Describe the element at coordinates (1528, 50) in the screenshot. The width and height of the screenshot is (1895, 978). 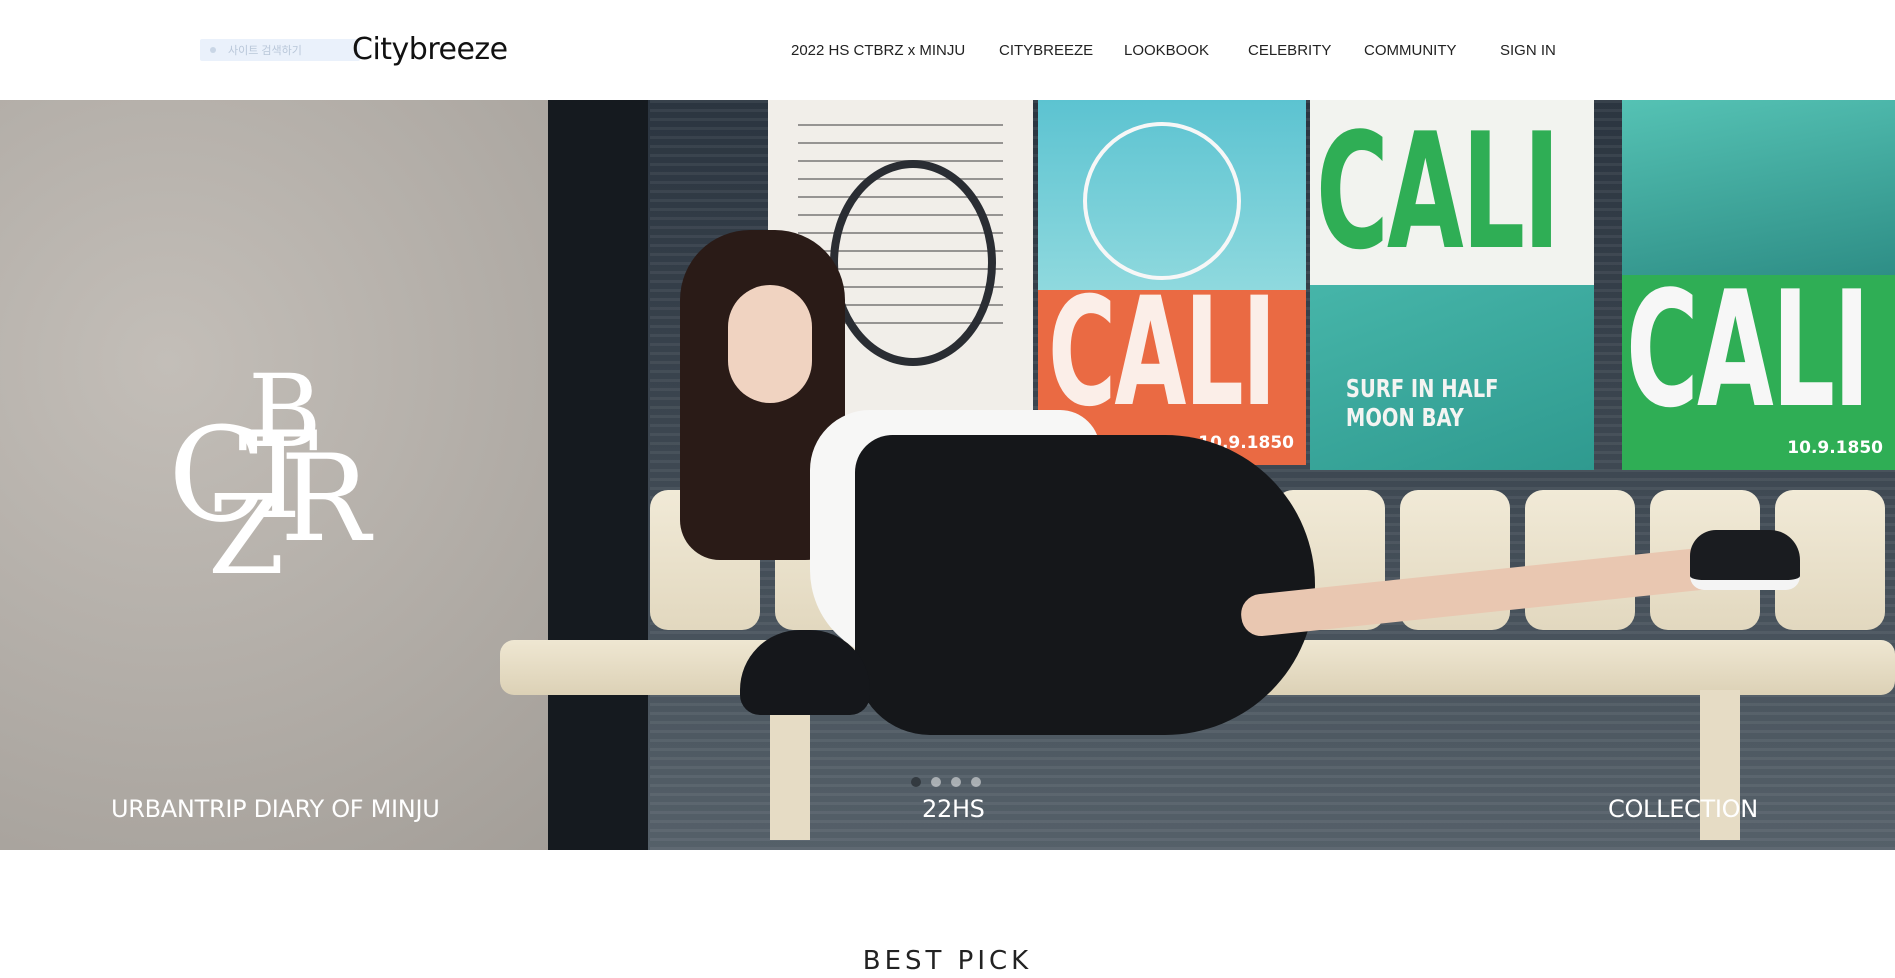
I see `nav-item-sign-in: SIGN IN` at that location.